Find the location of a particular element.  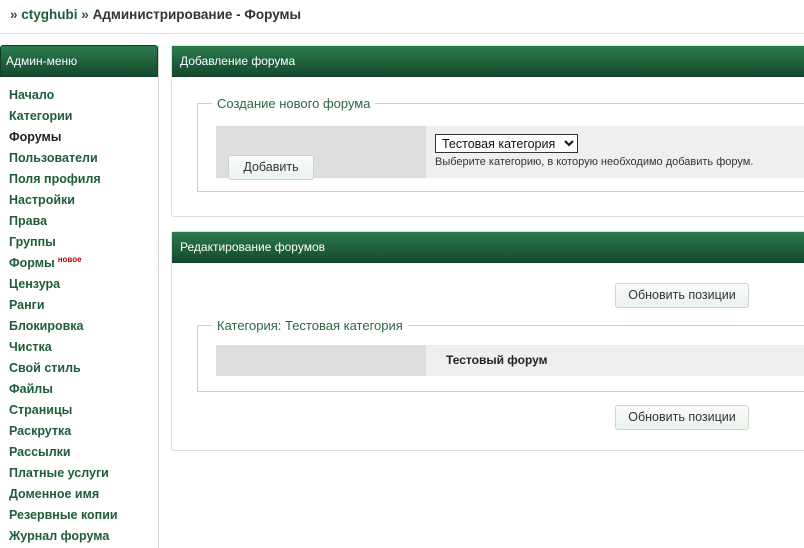

sidebar-item-forms: Формы новое is located at coordinates (83, 263).